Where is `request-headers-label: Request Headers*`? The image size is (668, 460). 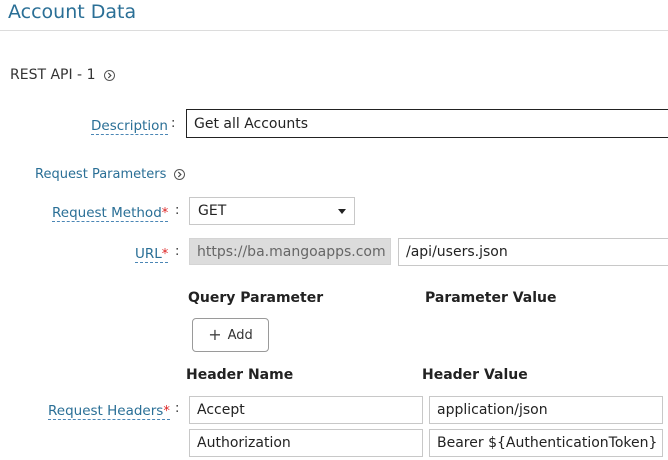 request-headers-label: Request Headers* is located at coordinates (109, 411).